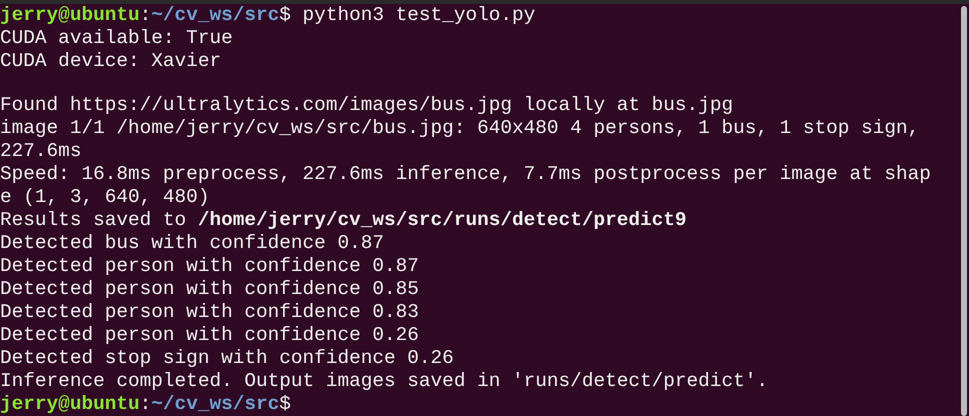  Describe the element at coordinates (209, 312) in the screenshot. I see `output-line: Detected person with confidence 0.83` at that location.